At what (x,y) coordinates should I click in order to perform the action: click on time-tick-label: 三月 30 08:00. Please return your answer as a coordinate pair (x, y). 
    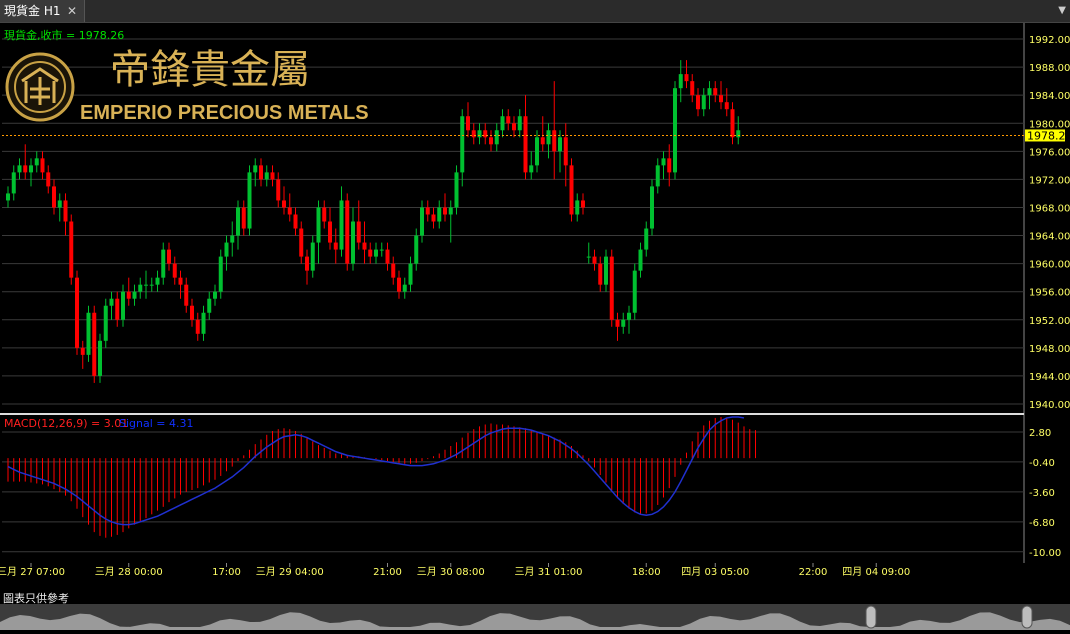
    Looking at the image, I should click on (451, 572).